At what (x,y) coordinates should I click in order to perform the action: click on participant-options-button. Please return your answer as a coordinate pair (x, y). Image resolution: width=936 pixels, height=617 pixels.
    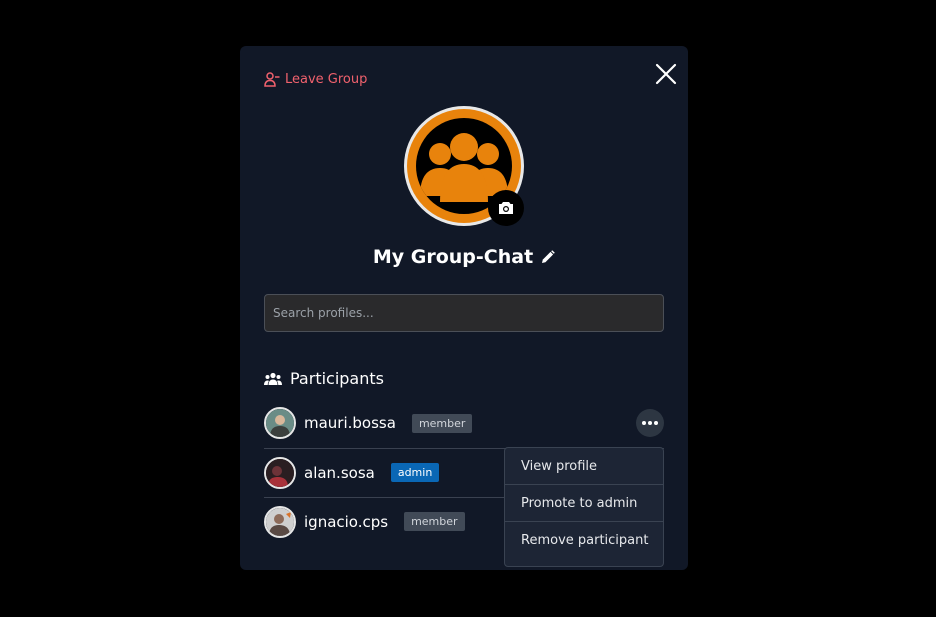
    Looking at the image, I should click on (650, 423).